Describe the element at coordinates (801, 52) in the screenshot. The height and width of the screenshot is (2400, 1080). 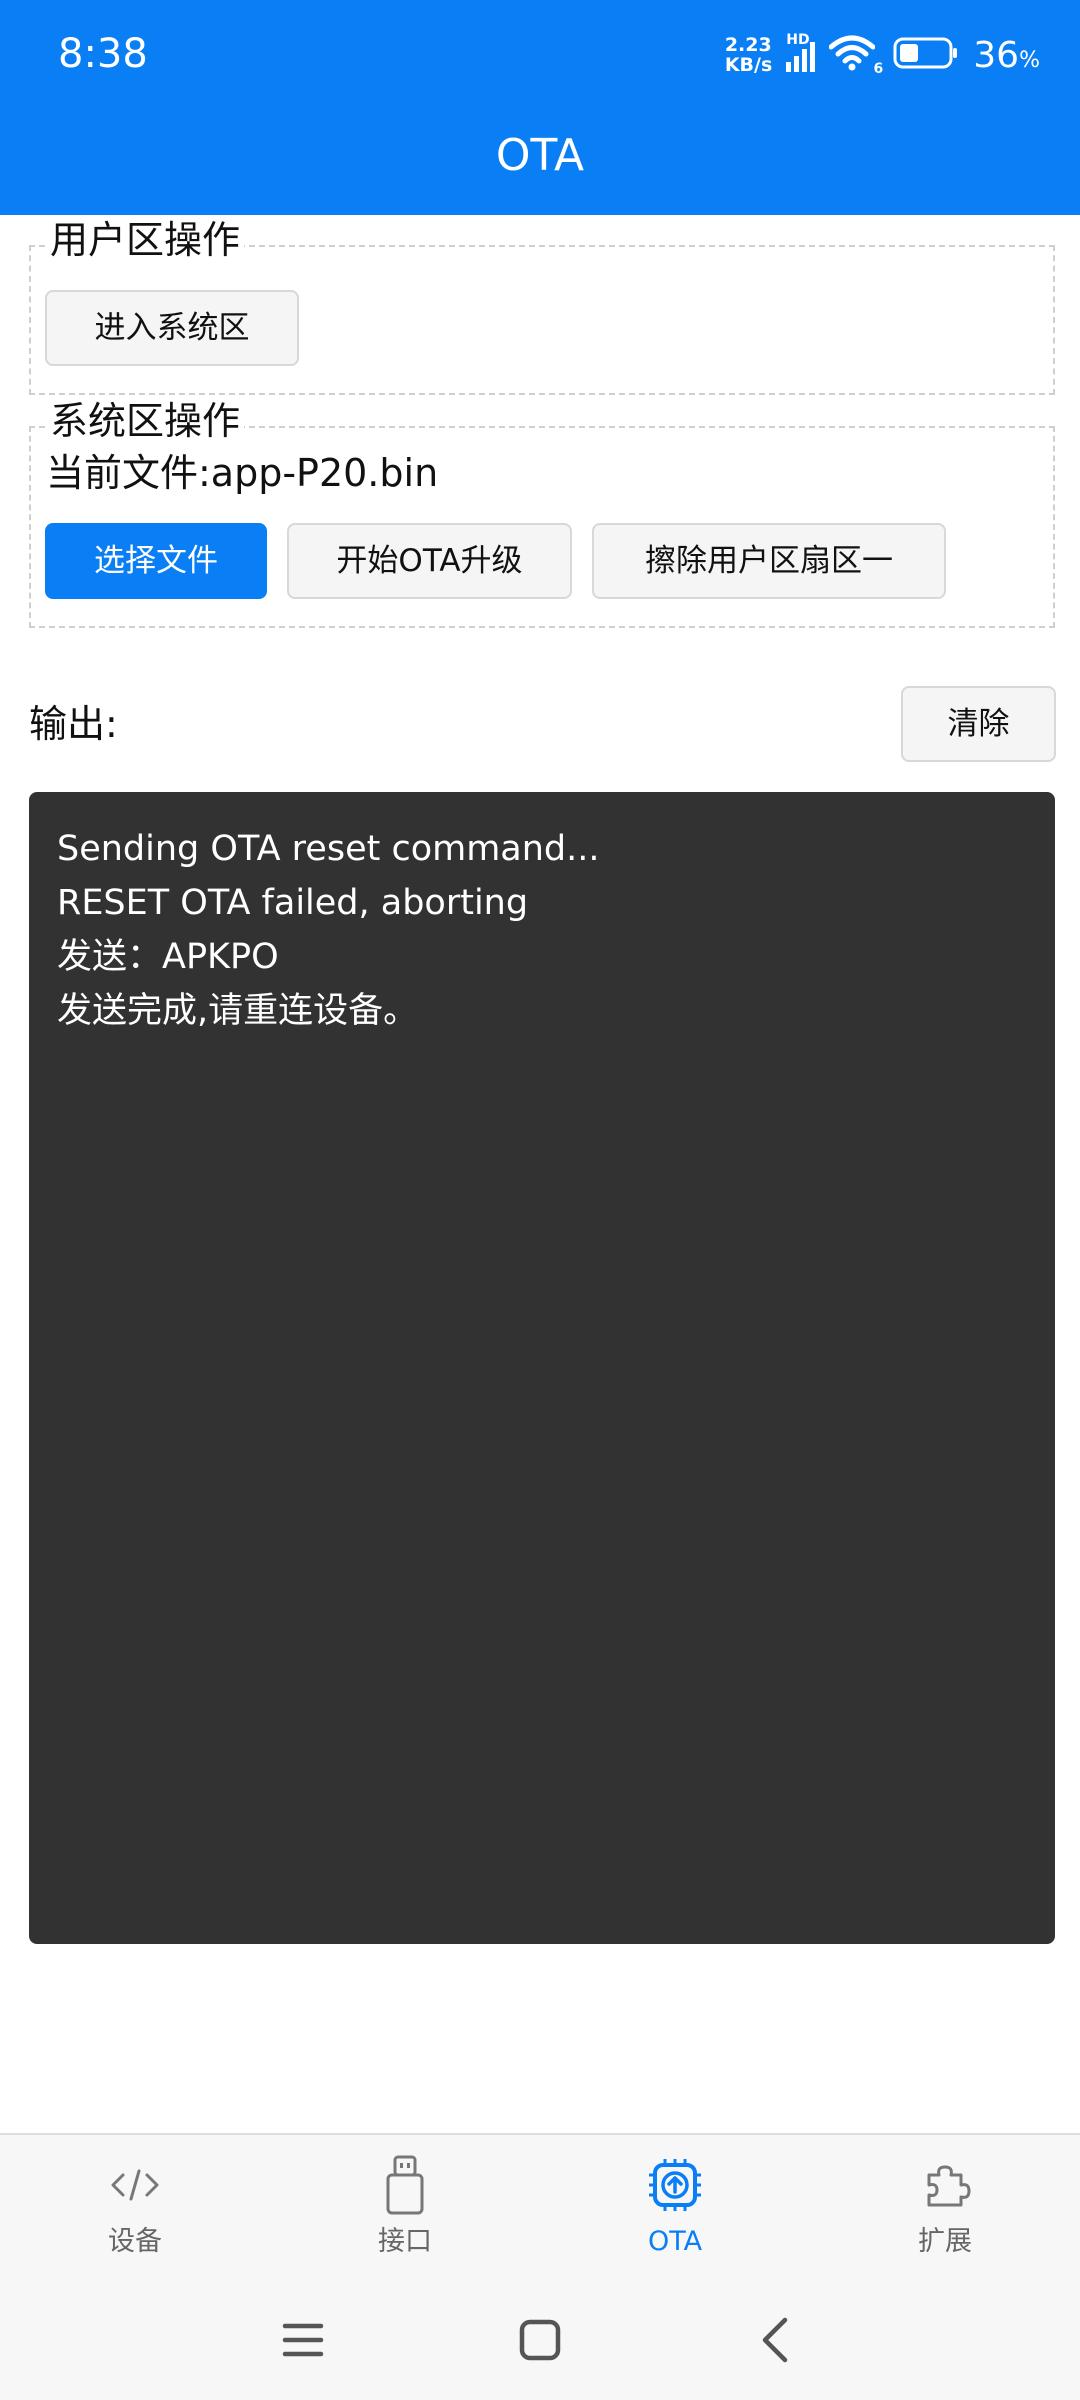
I see `signal-icon: HD` at that location.